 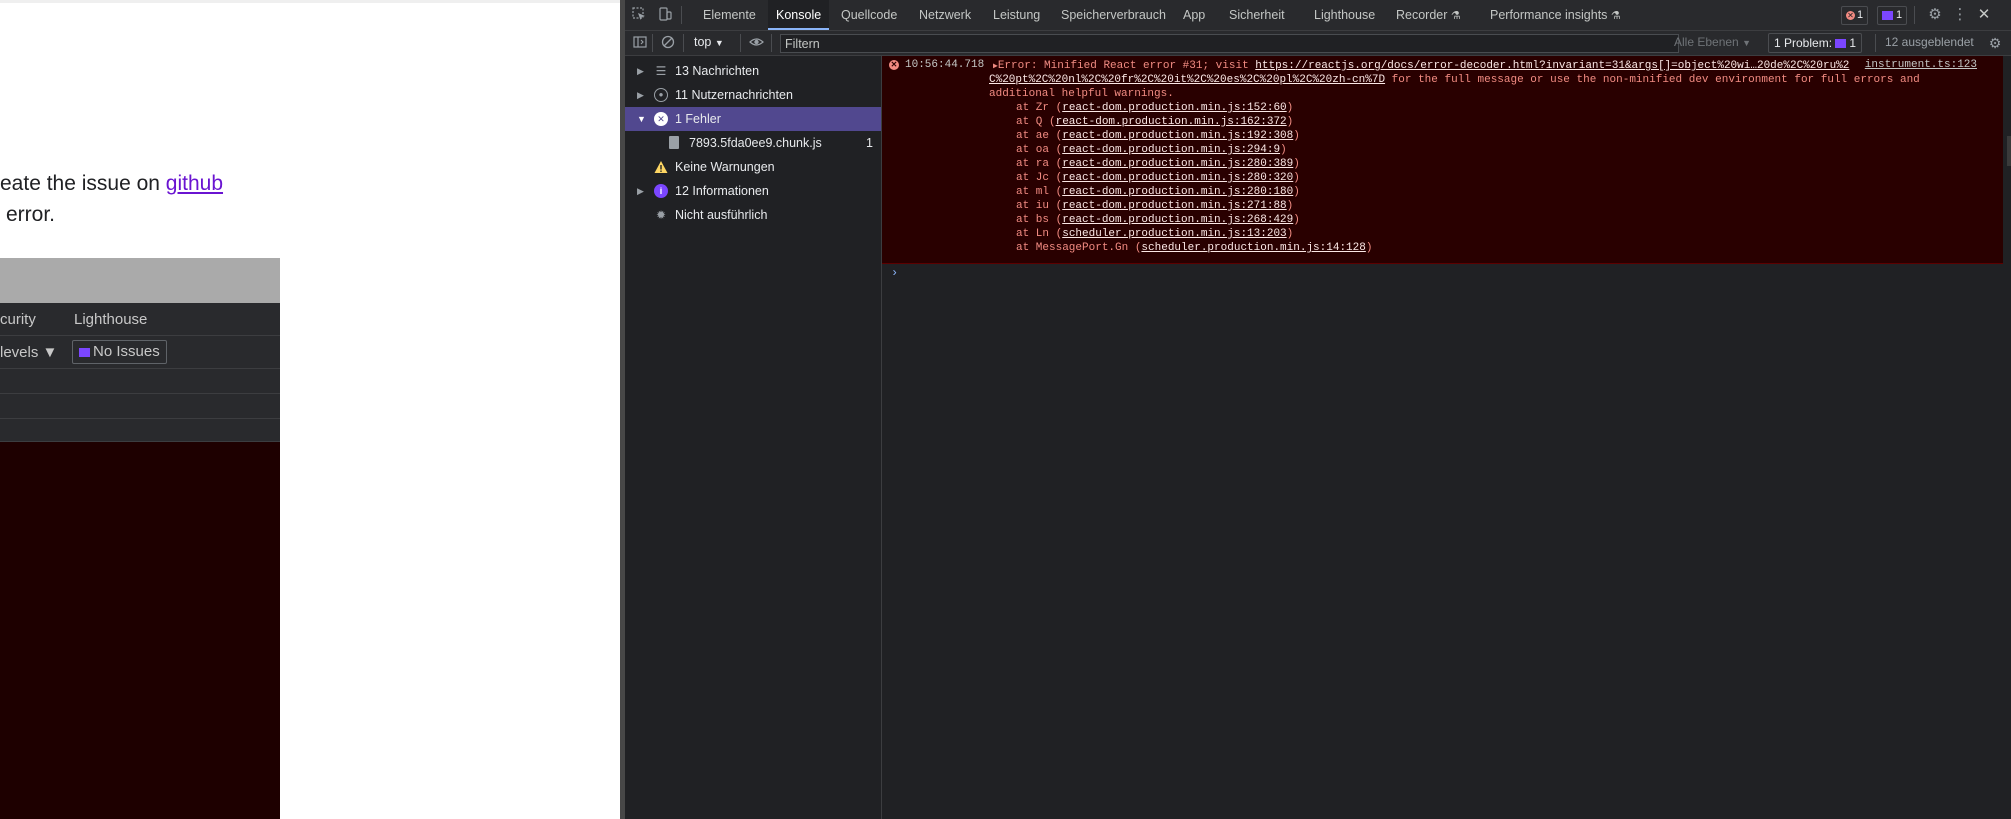 What do you see at coordinates (1177, 192) in the screenshot?
I see `stack-location-link: react-dom.production.min.js:280:180` at bounding box center [1177, 192].